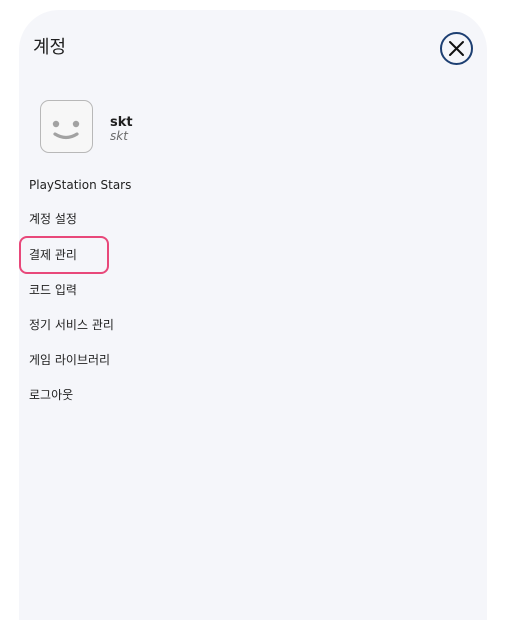  I want to click on close-button, so click(456, 48).